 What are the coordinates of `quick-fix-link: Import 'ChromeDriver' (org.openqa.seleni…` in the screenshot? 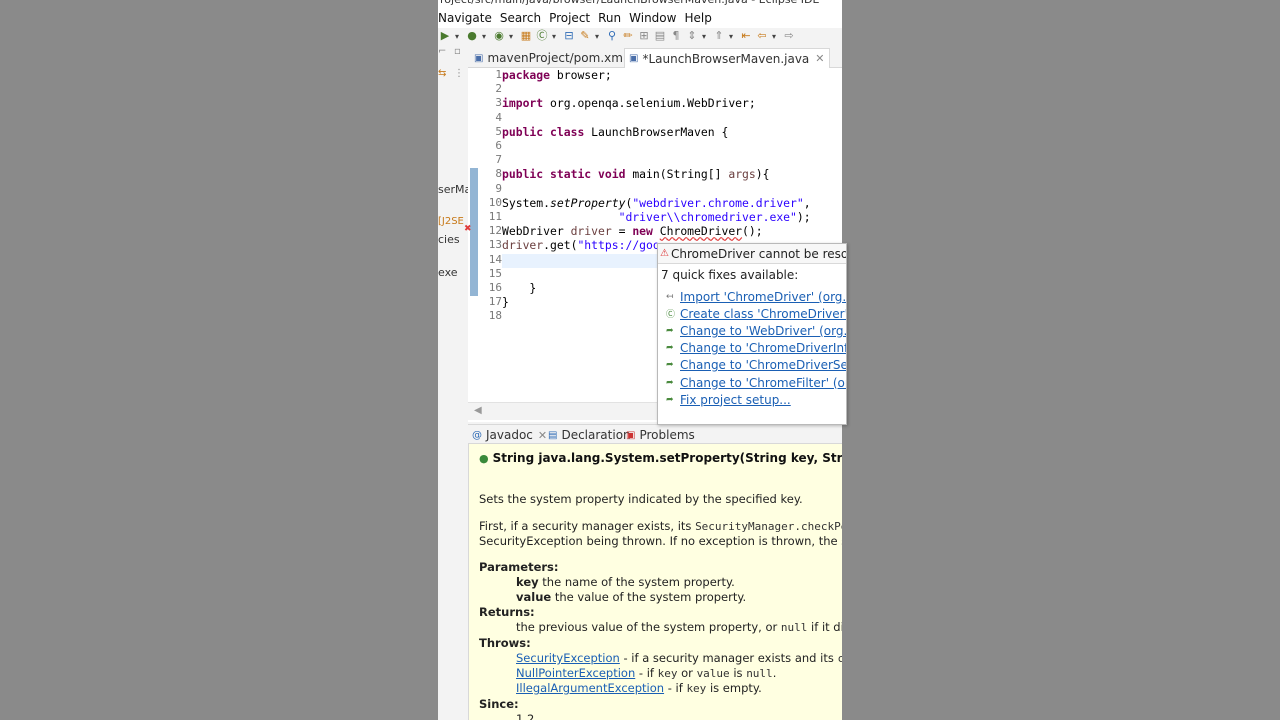 It's located at (763, 297).